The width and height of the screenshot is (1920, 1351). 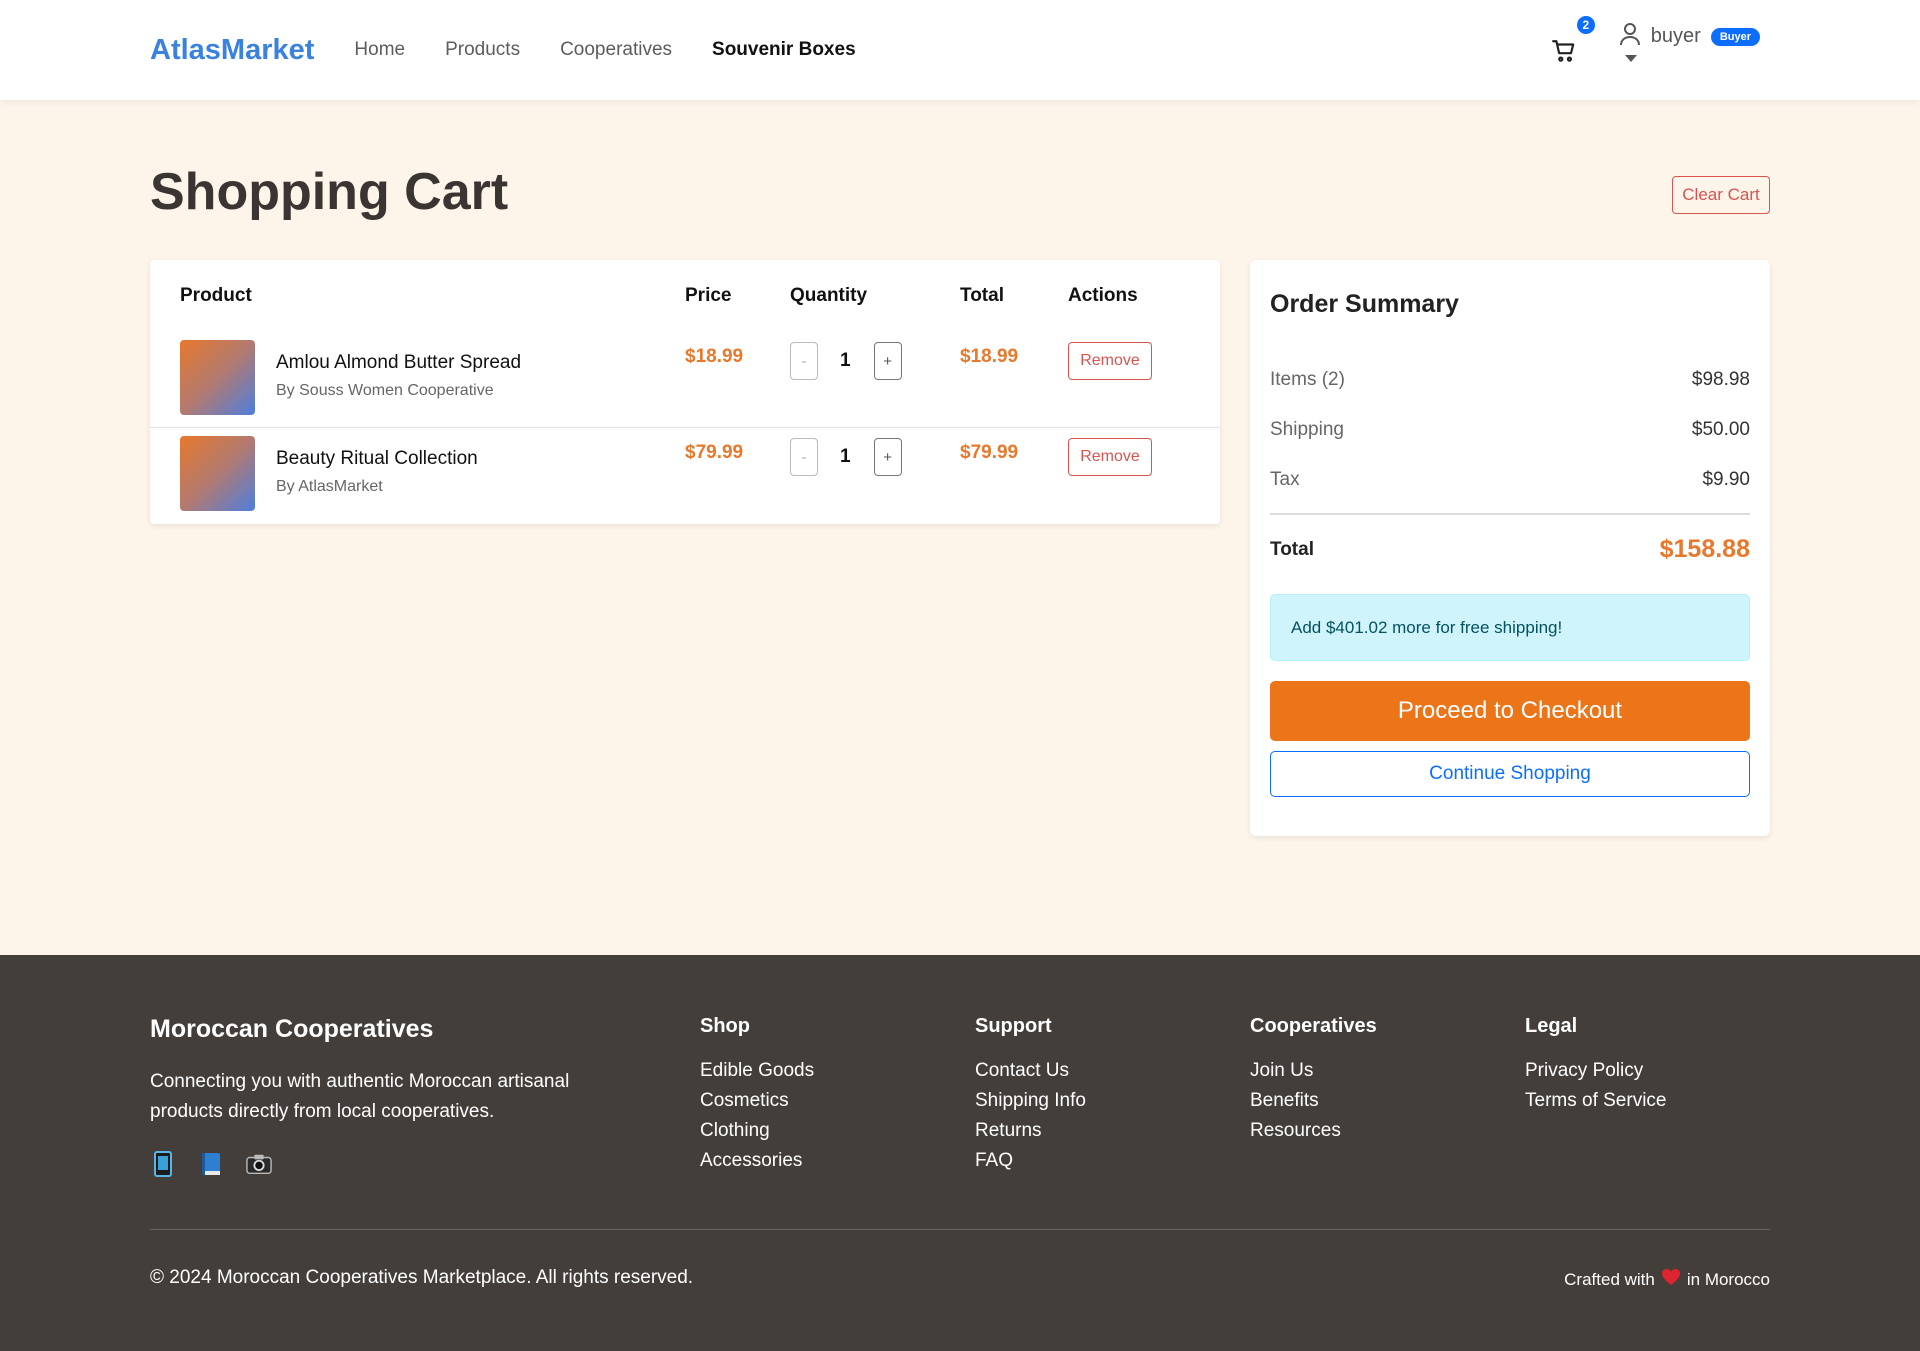 I want to click on role-badge: Buyer, so click(x=1735, y=36).